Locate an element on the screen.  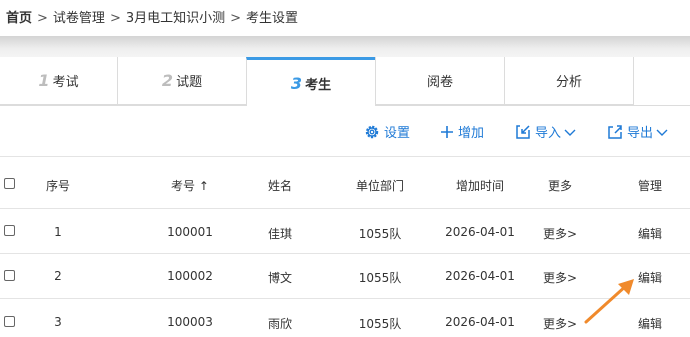
settings-button: 设置 is located at coordinates (387, 131).